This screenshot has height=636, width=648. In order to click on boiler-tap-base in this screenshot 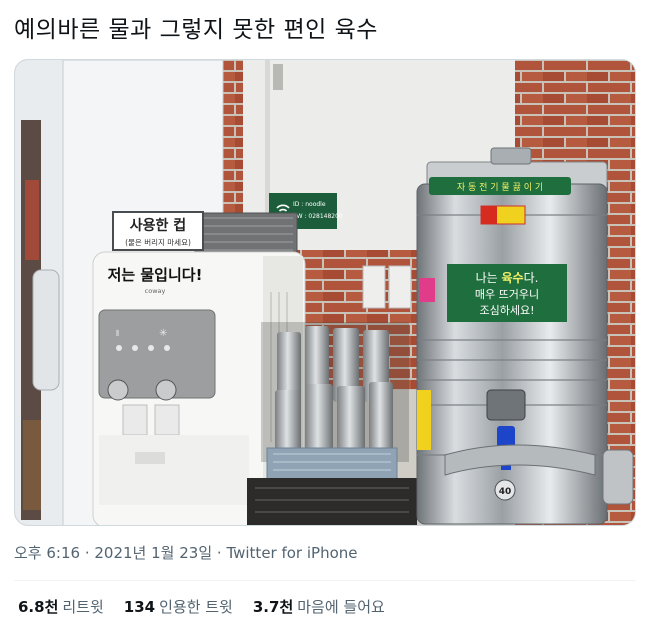, I will do `click(506, 405)`.